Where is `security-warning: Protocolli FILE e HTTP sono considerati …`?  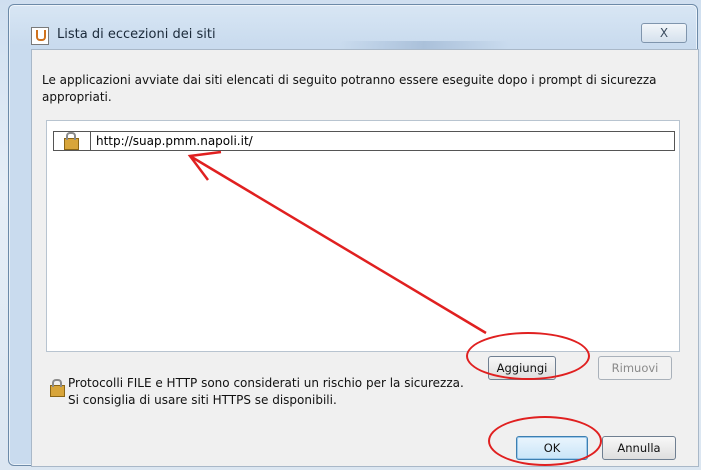 security-warning: Protocolli FILE e HTTP sono considerati … is located at coordinates (266, 392).